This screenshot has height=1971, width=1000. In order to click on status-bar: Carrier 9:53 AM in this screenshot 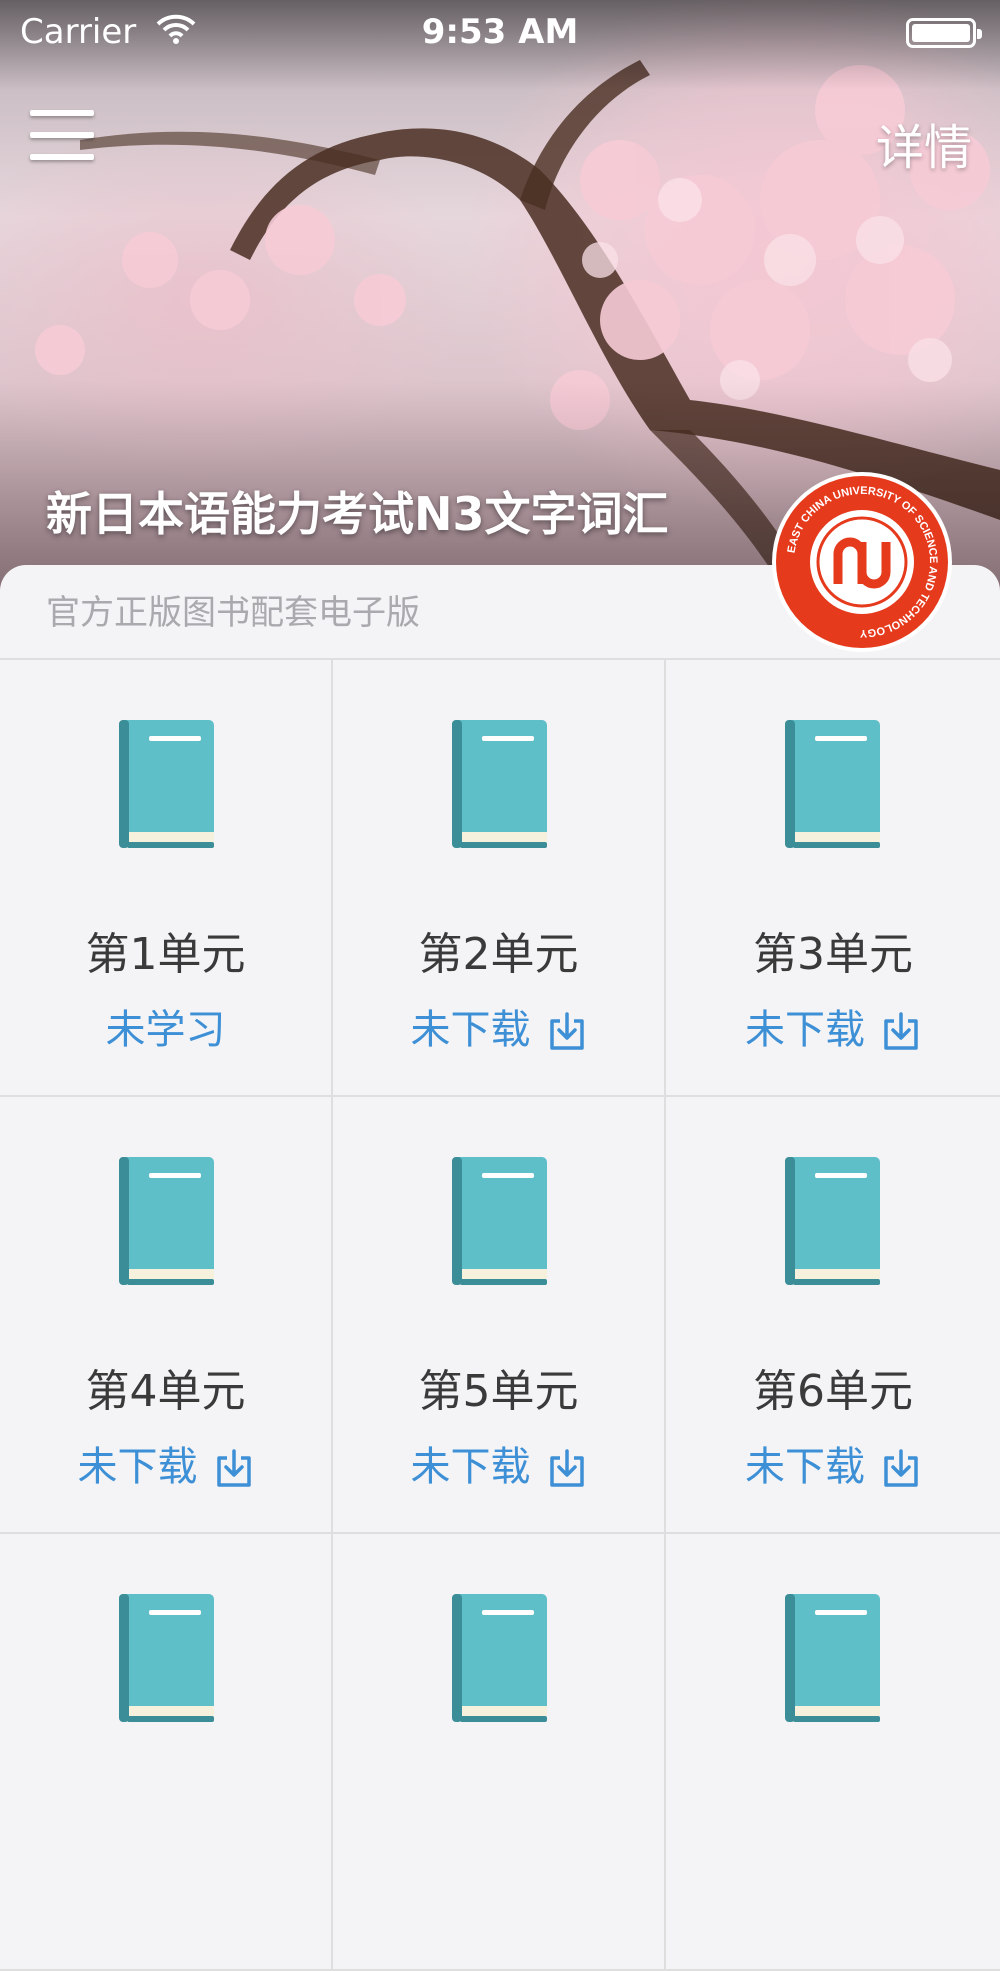, I will do `click(500, 33)`.